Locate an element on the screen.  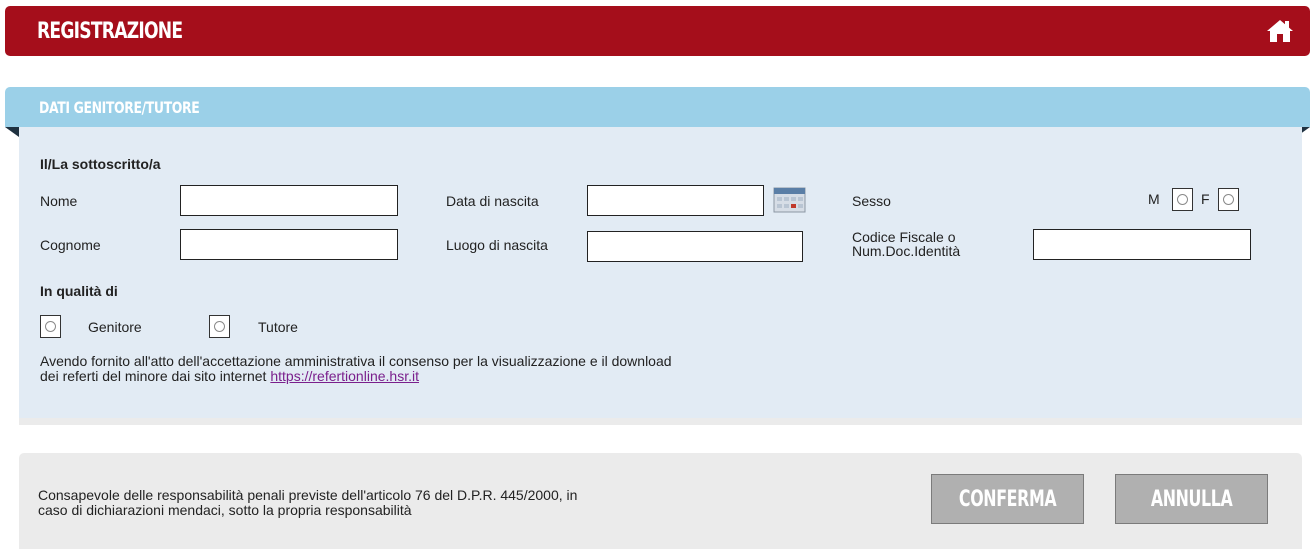
home-icon is located at coordinates (1280, 31).